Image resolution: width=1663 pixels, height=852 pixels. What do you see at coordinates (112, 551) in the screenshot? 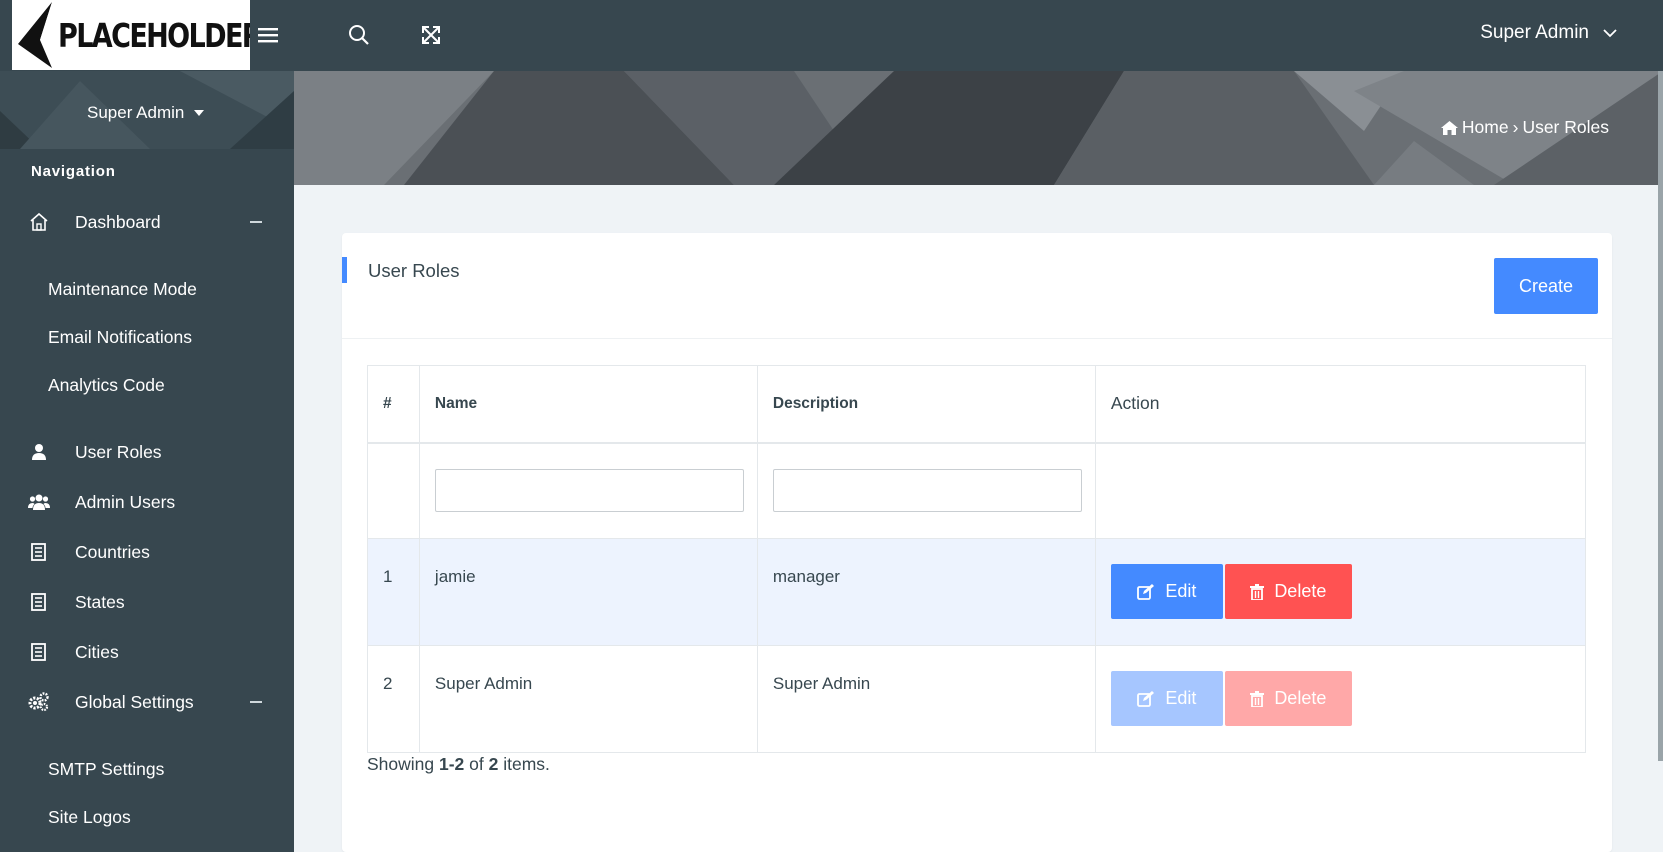
I see `sidebar-item-label: Countries` at bounding box center [112, 551].